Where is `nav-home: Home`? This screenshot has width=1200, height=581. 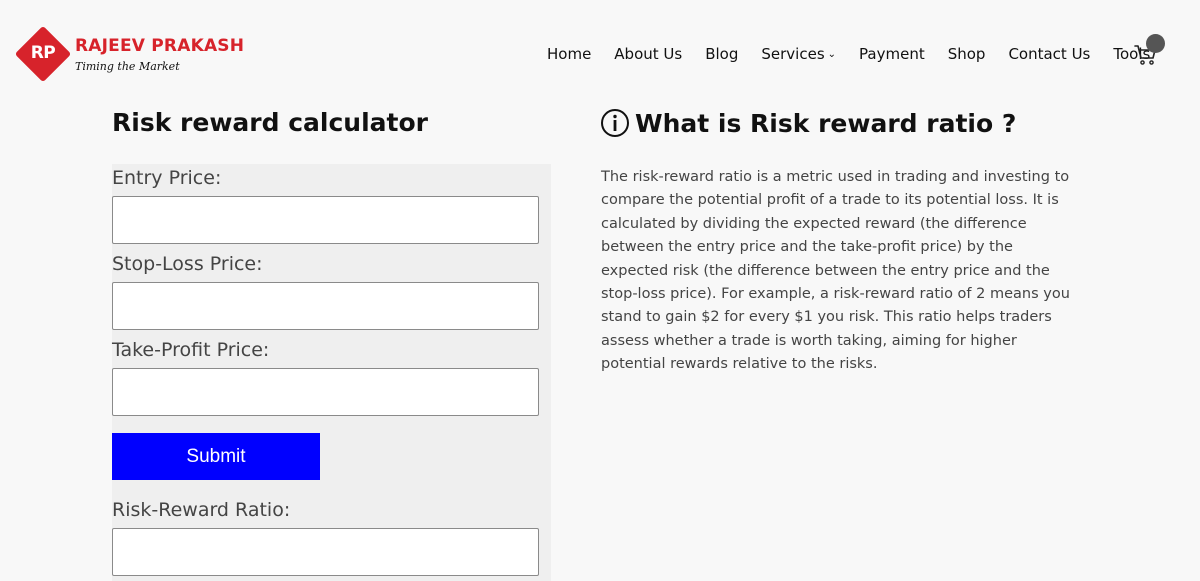 nav-home: Home is located at coordinates (569, 54).